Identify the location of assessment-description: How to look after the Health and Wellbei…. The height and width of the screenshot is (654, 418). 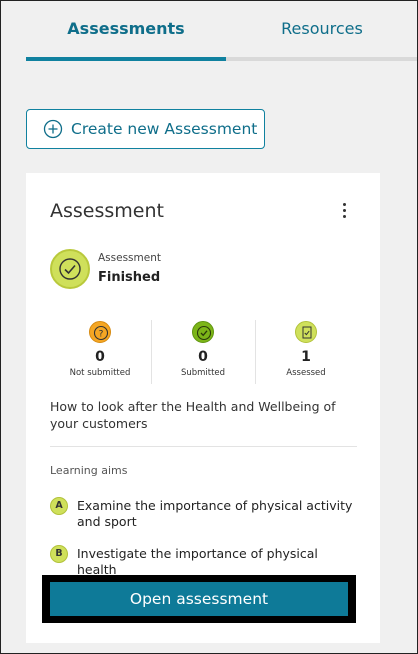
(193, 415).